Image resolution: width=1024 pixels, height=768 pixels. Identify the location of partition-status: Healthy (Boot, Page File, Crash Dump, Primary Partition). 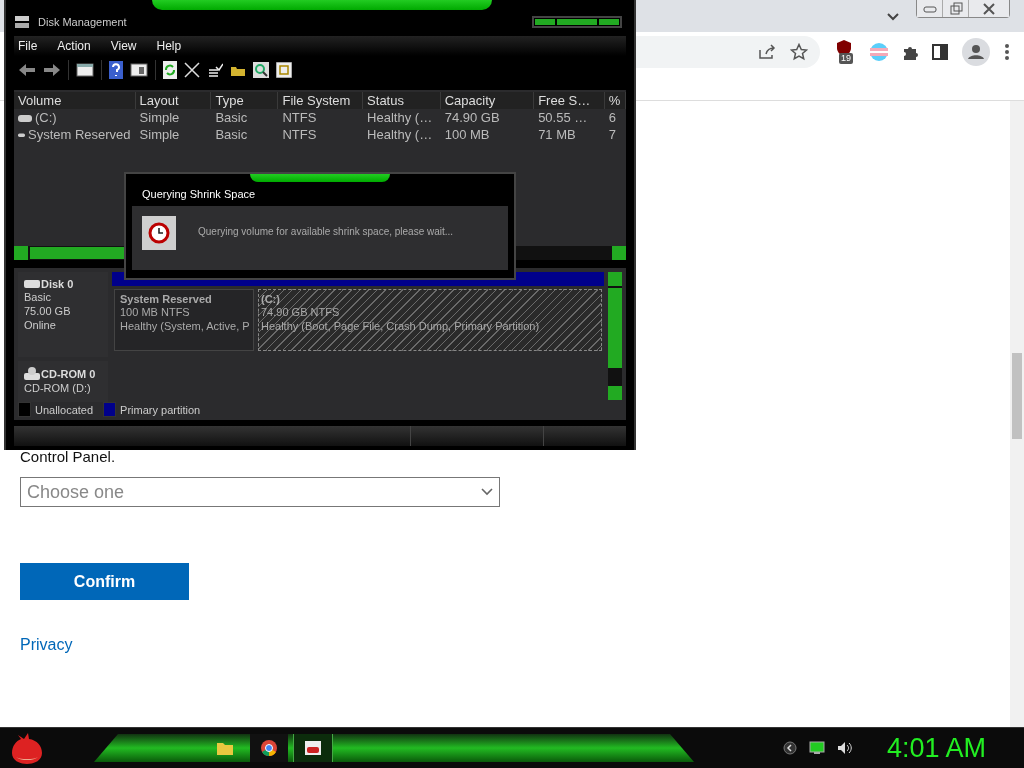
(401, 326).